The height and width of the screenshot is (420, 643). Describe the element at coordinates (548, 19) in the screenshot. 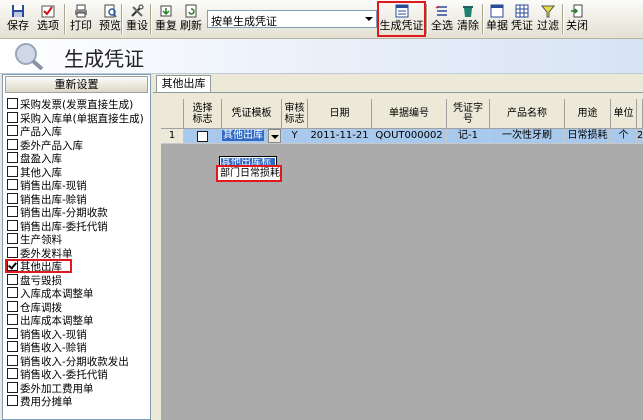

I see `filter-button: 过滤` at that location.